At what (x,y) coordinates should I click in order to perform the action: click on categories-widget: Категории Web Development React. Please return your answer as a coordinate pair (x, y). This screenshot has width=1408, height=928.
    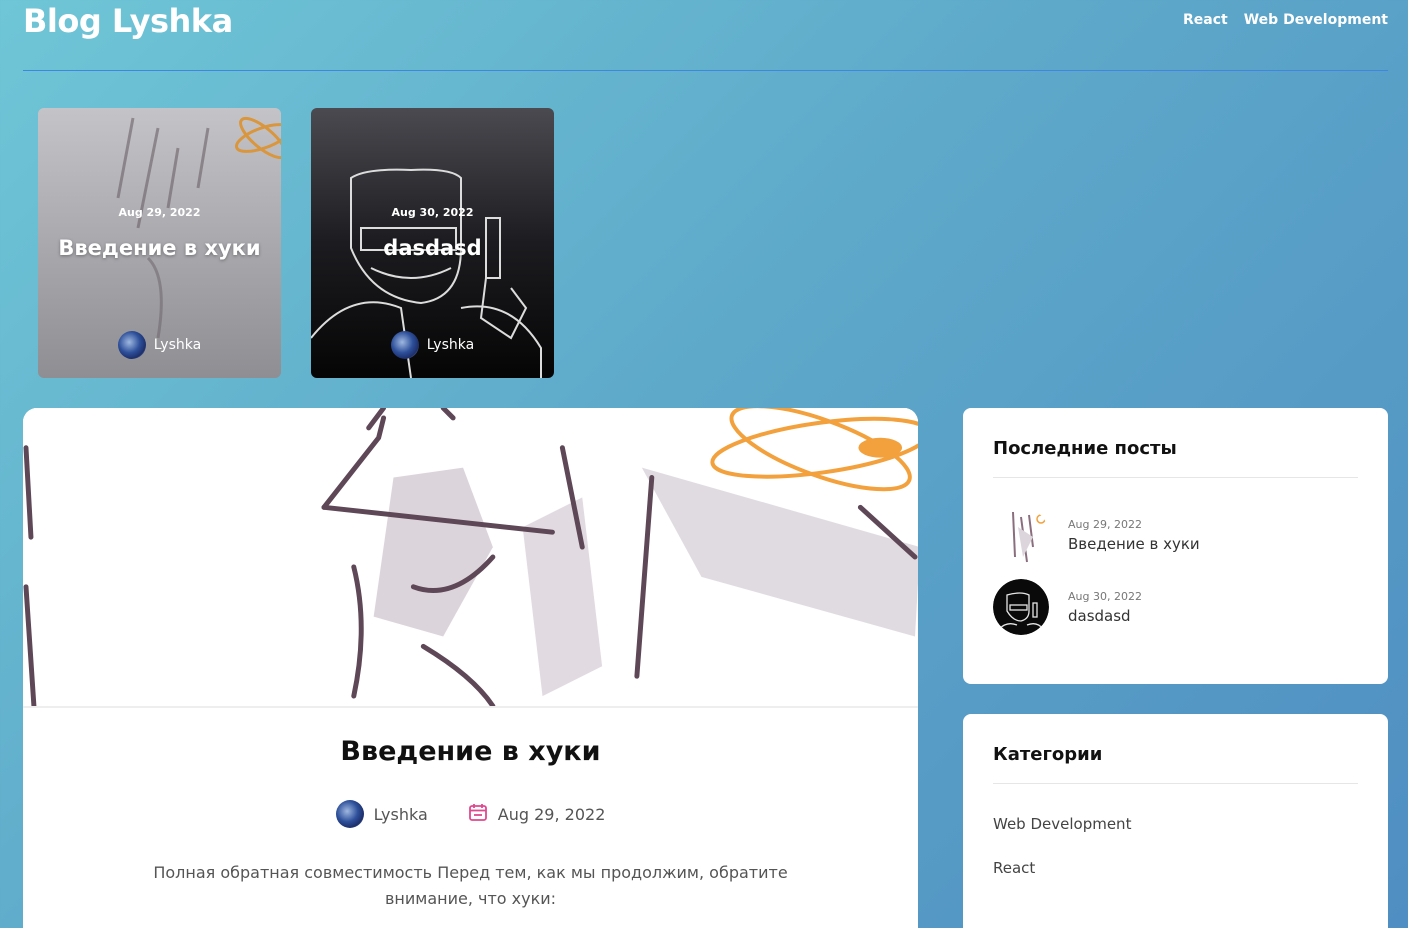
    Looking at the image, I should click on (1175, 821).